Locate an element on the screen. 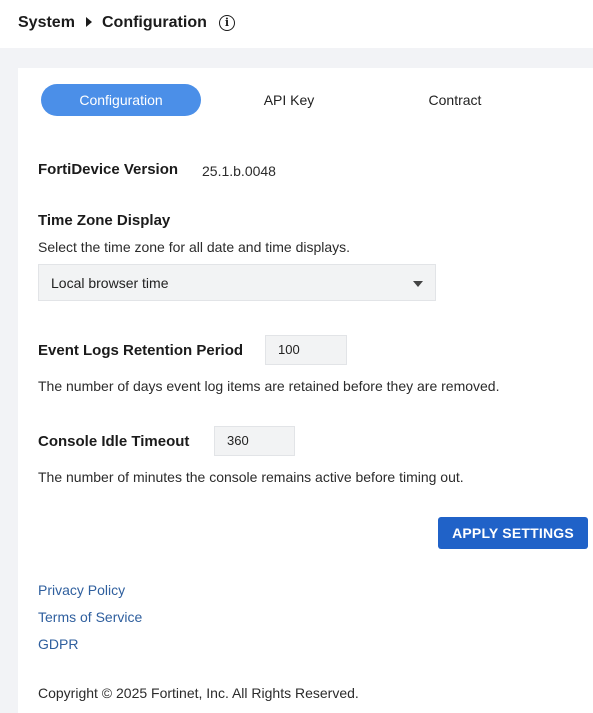 This screenshot has height=713, width=593. terms-of-service-link: Terms of Service is located at coordinates (90, 617).